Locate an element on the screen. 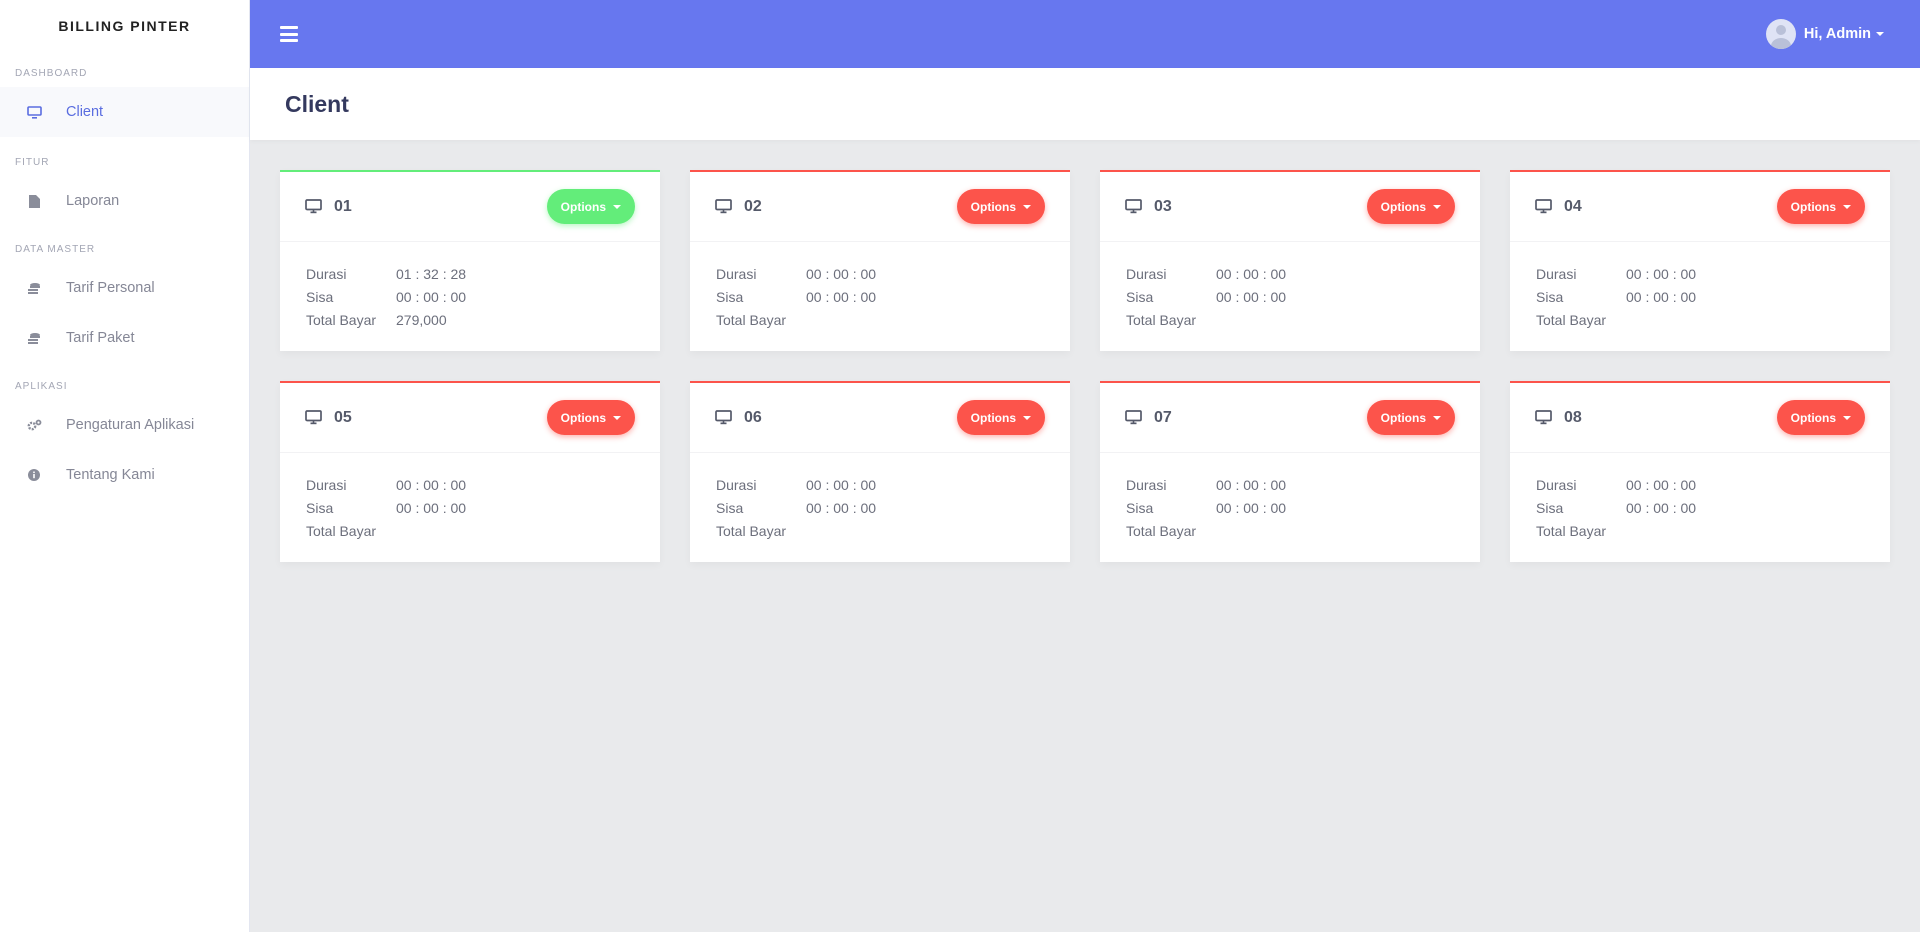  card-header: 02 Options is located at coordinates (880, 207).